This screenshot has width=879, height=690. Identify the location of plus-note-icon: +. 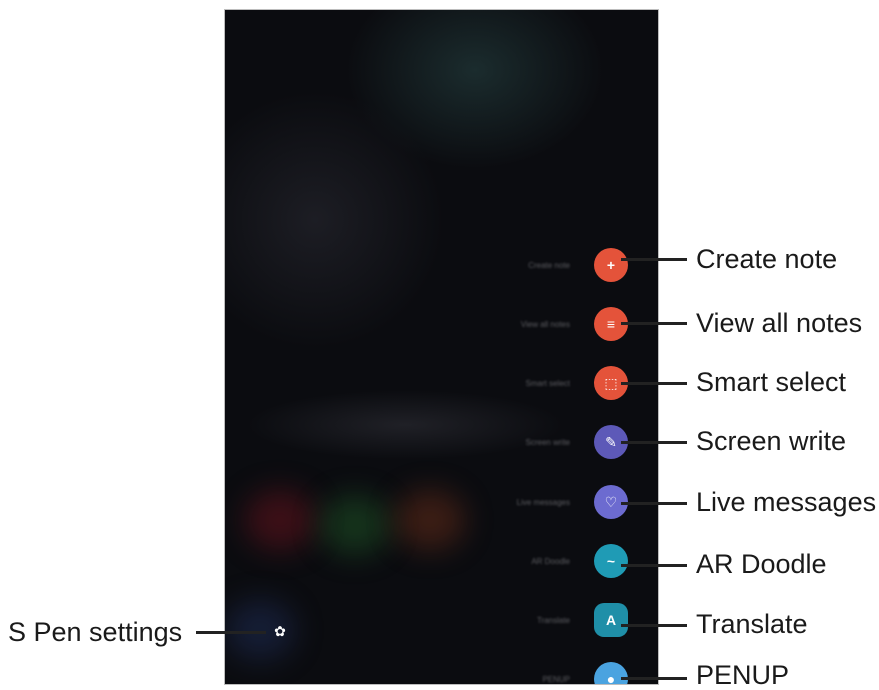
(611, 265).